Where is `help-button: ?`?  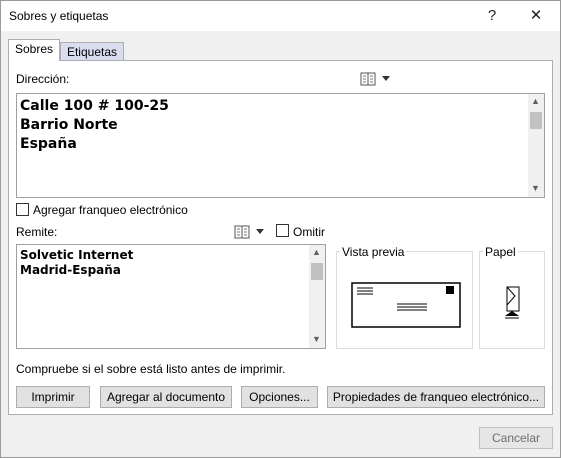
help-button: ? is located at coordinates (492, 16).